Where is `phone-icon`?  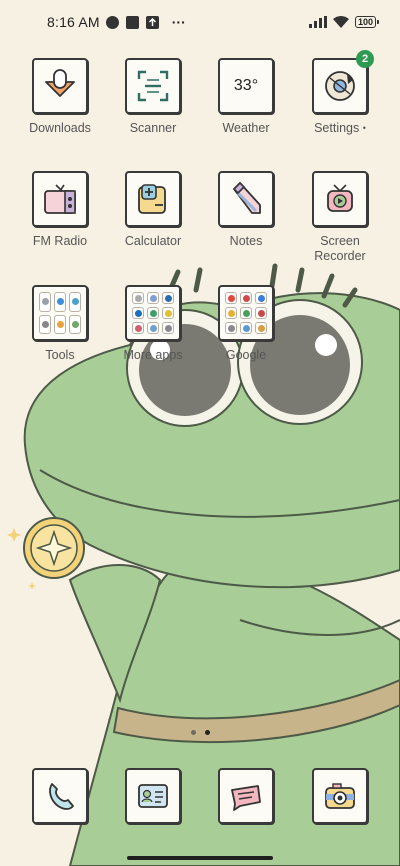
phone-icon is located at coordinates (60, 796).